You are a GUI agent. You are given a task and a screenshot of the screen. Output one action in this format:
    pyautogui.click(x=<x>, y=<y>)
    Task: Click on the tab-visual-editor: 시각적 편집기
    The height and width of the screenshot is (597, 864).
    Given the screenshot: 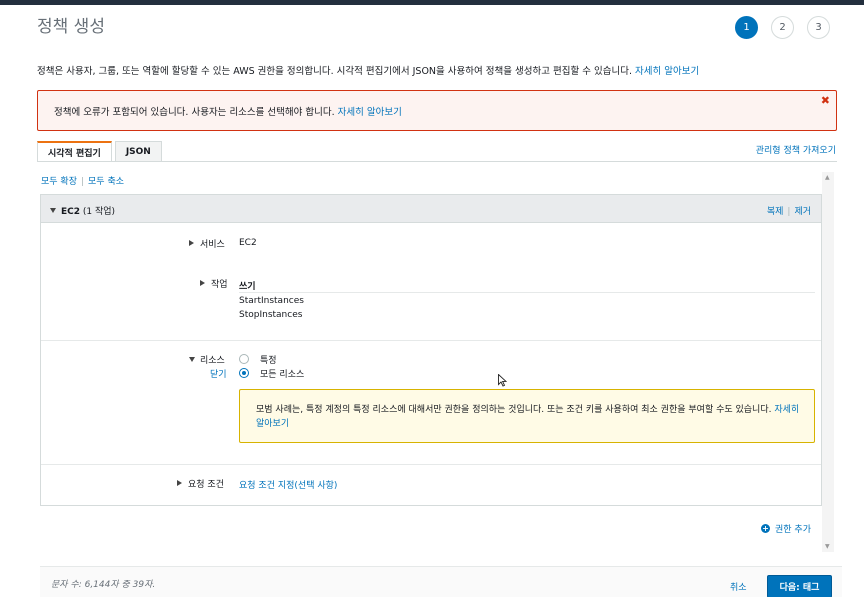 What is the action you would take?
    pyautogui.click(x=74, y=151)
    